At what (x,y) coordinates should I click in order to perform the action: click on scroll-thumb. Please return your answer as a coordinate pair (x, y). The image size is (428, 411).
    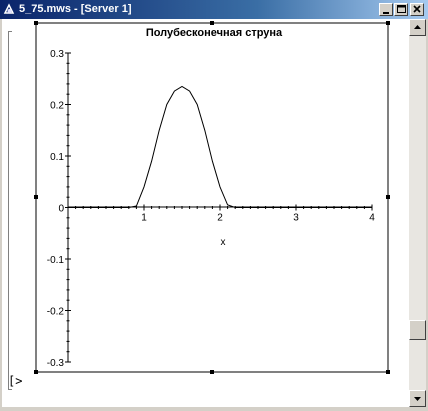
    Looking at the image, I should click on (417, 330).